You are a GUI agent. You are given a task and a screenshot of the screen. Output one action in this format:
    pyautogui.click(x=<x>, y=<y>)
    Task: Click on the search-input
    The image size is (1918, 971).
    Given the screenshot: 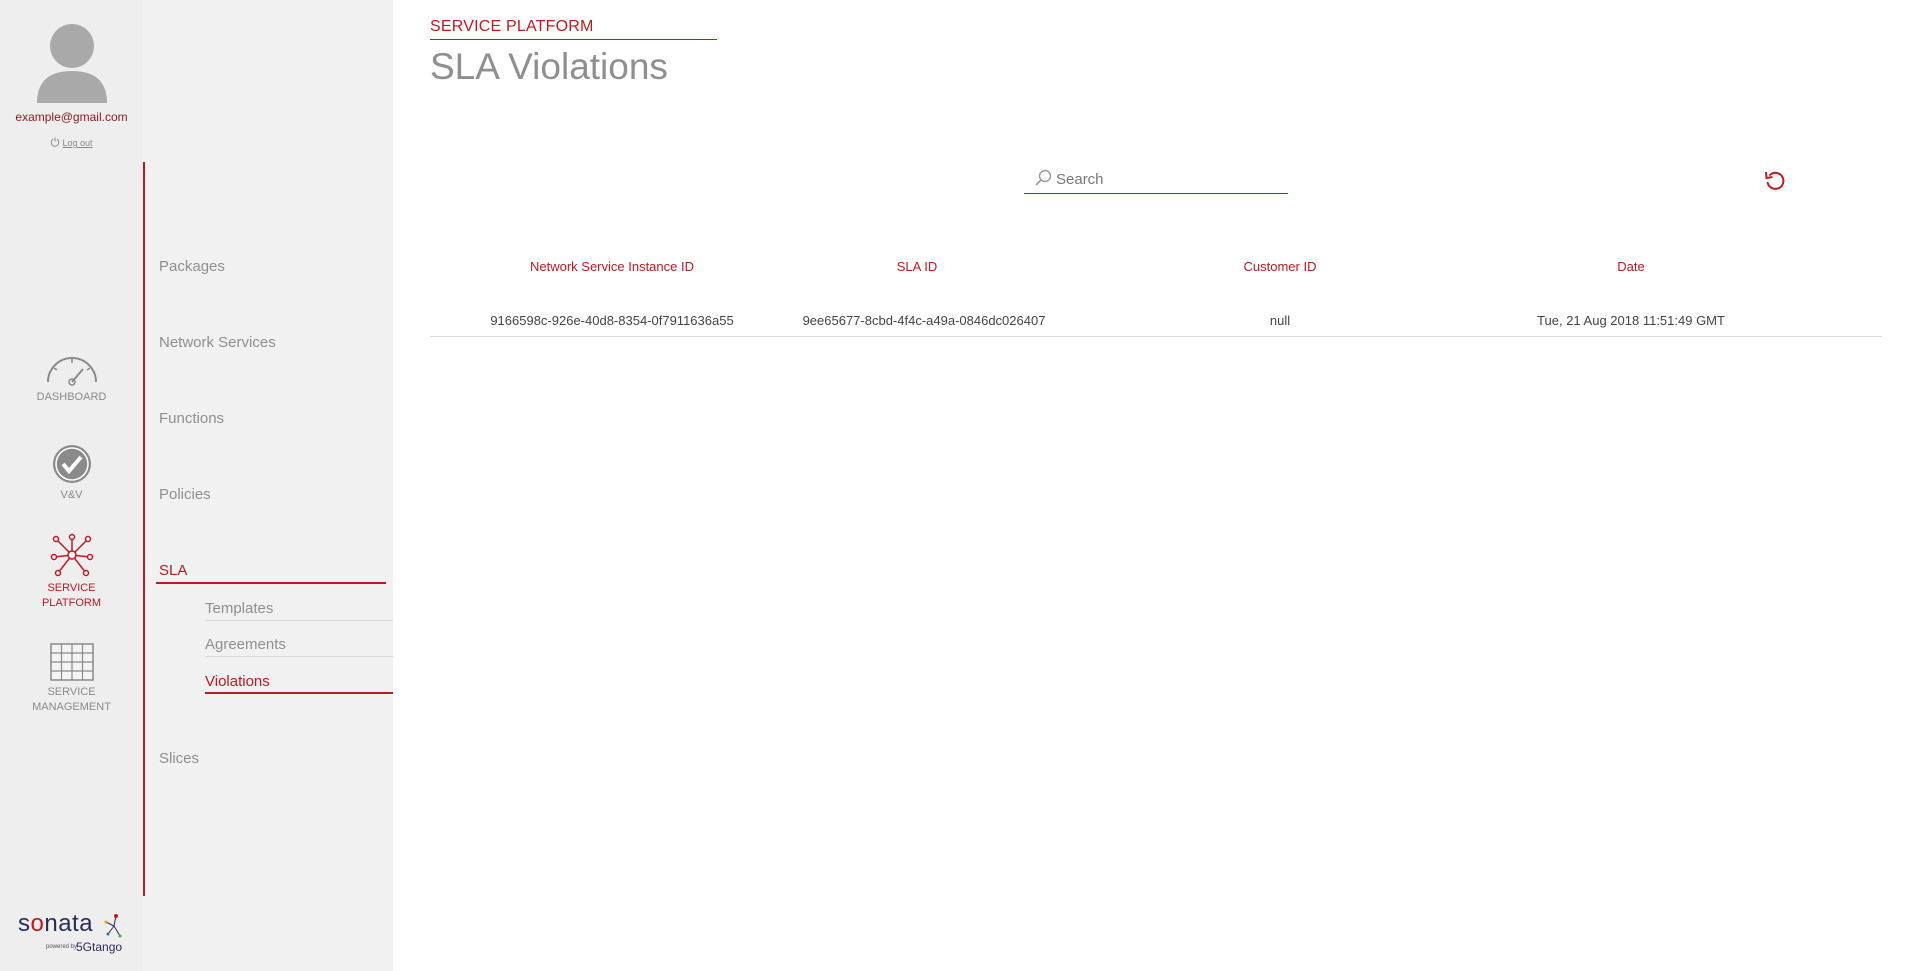 What is the action you would take?
    pyautogui.click(x=1169, y=179)
    